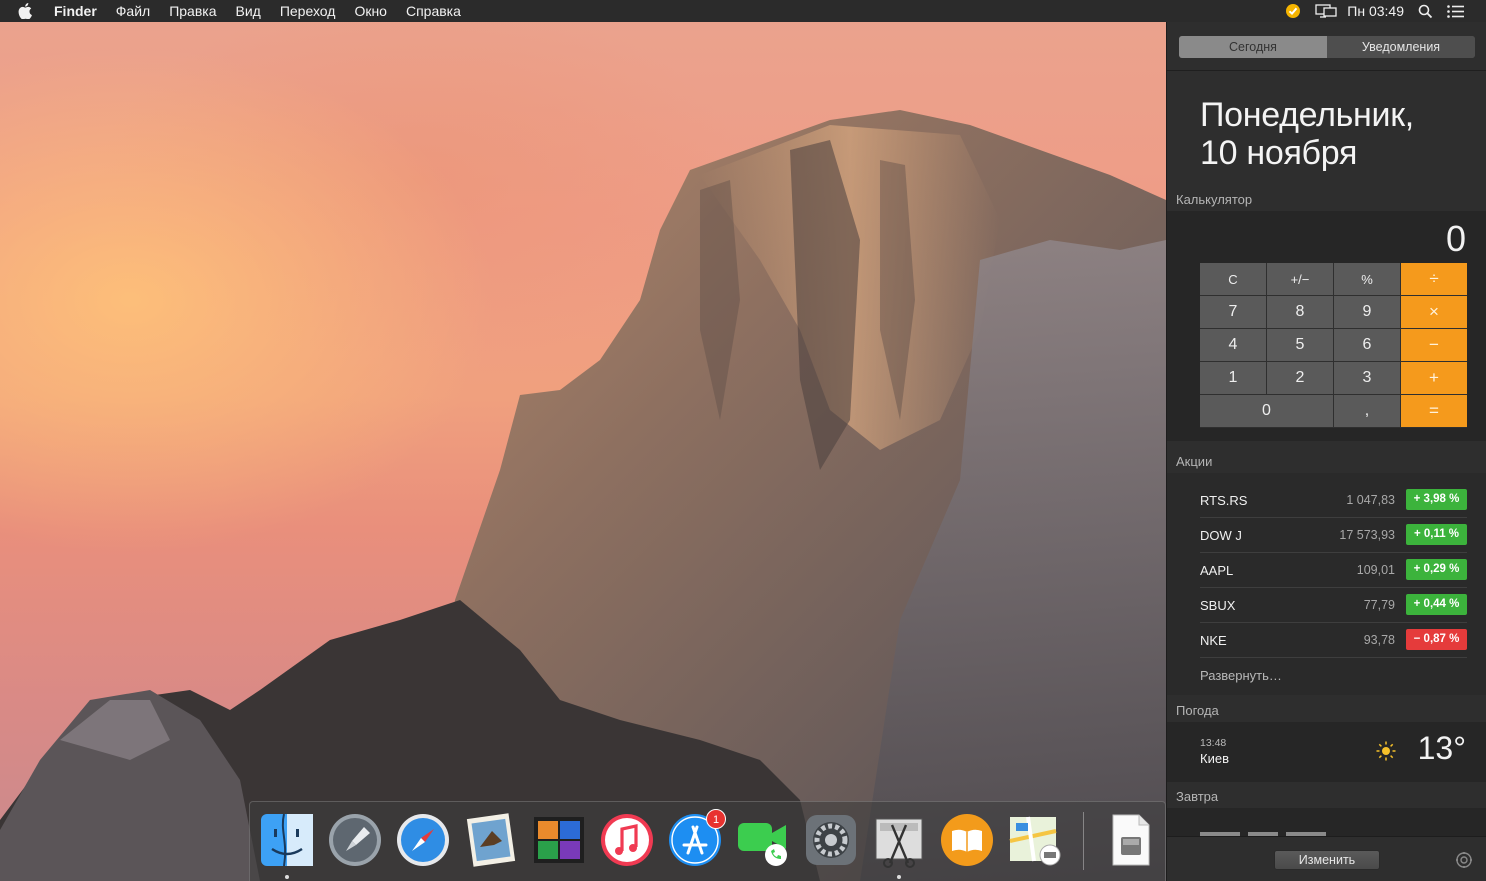 This screenshot has height=881, width=1486. What do you see at coordinates (763, 840) in the screenshot?
I see `facetime-icon` at bounding box center [763, 840].